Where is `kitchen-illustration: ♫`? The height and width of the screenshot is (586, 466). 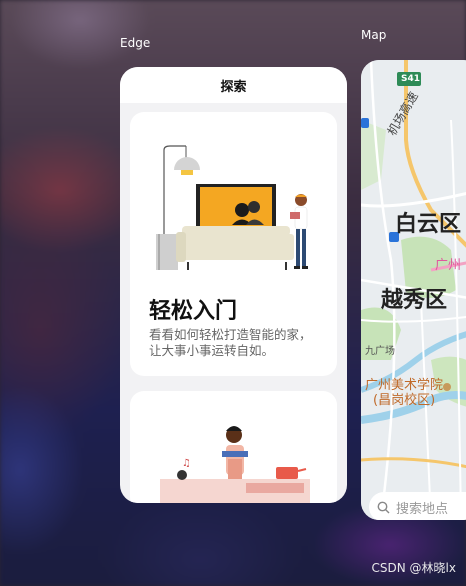 kitchen-illustration: ♫ is located at coordinates (235, 464).